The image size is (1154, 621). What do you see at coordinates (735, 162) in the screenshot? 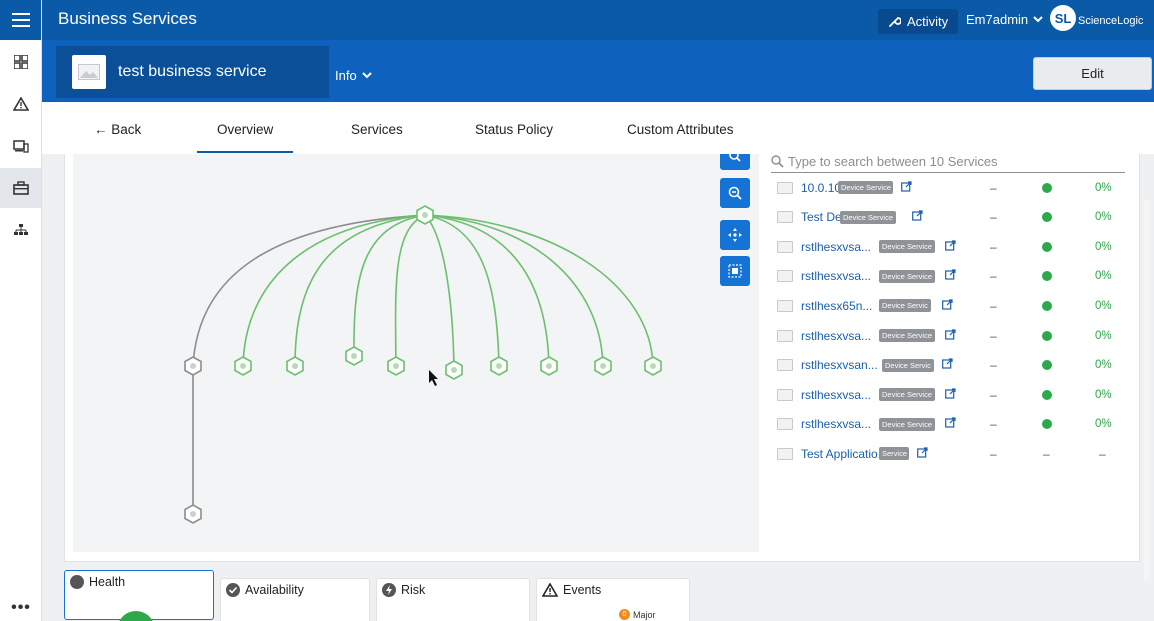
I see `zoom-in-button` at bounding box center [735, 162].